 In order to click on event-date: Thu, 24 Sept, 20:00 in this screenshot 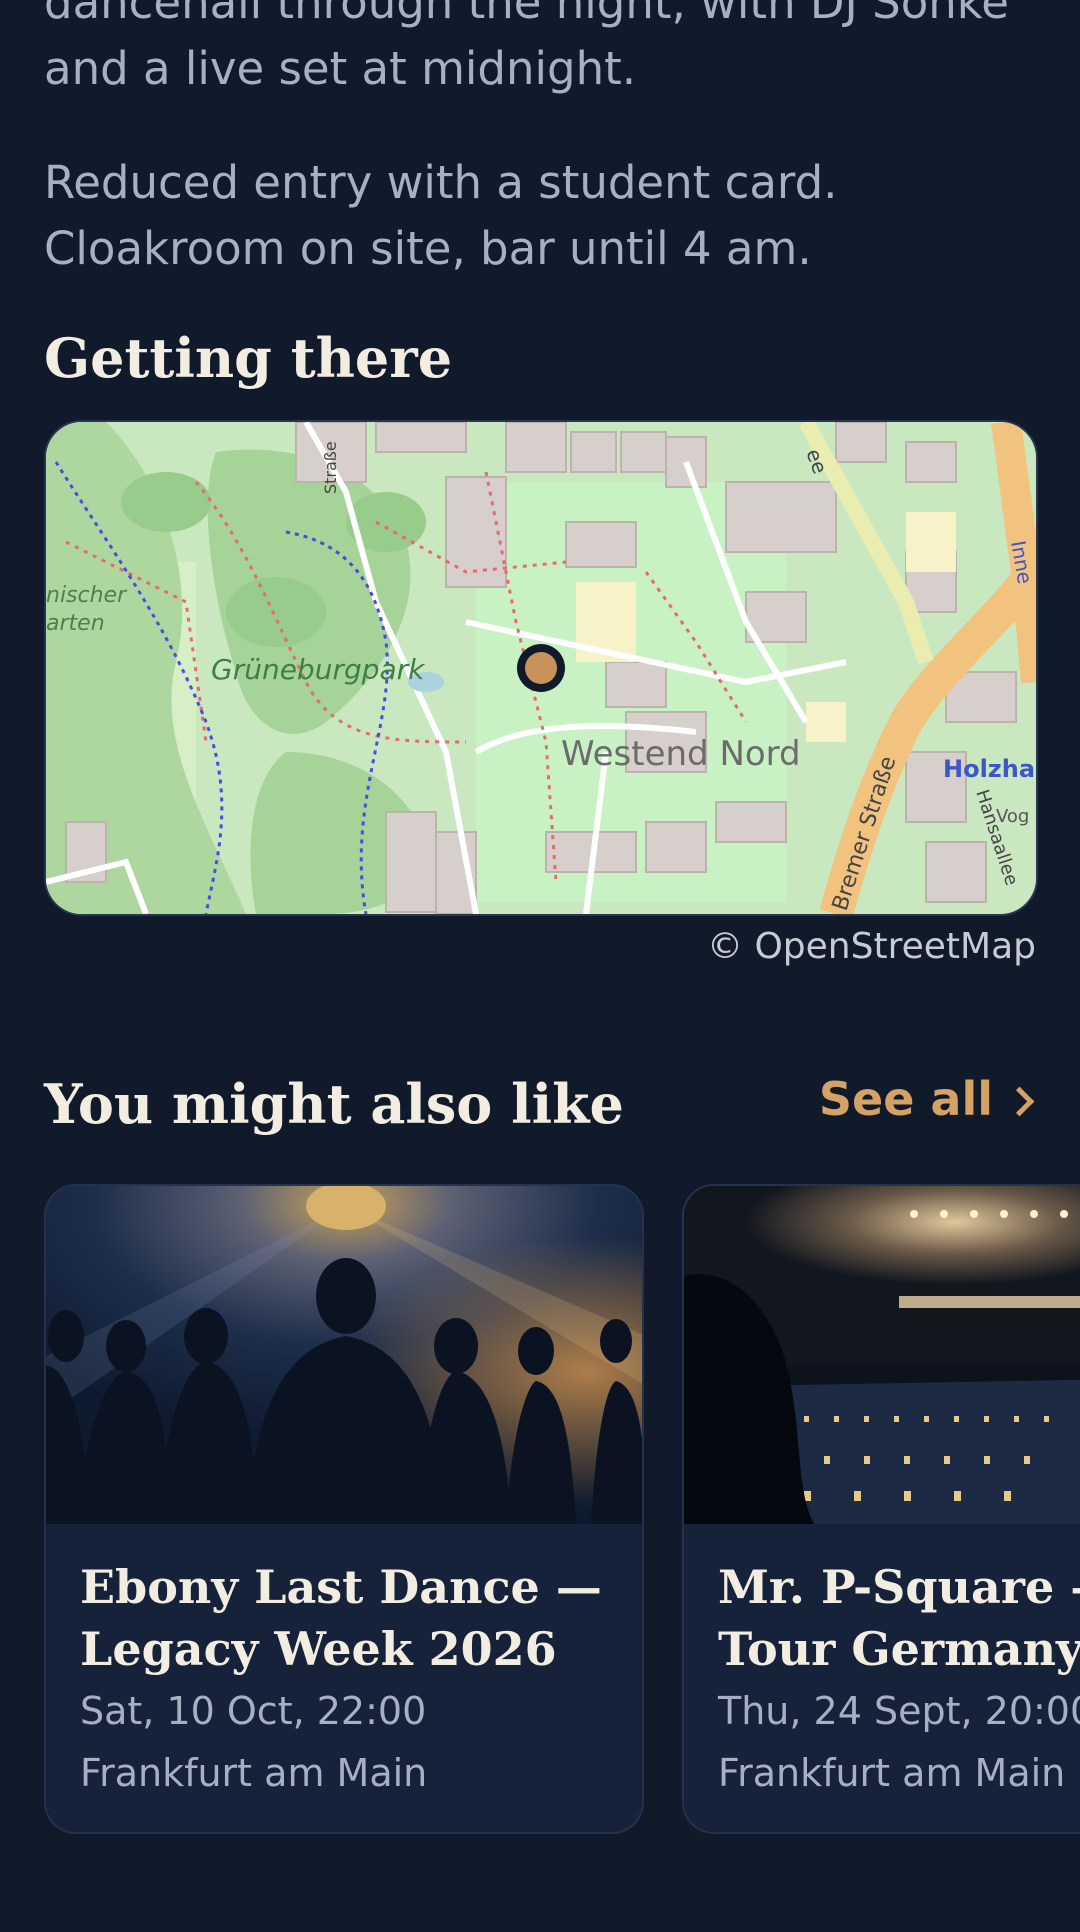, I will do `click(899, 1711)`.